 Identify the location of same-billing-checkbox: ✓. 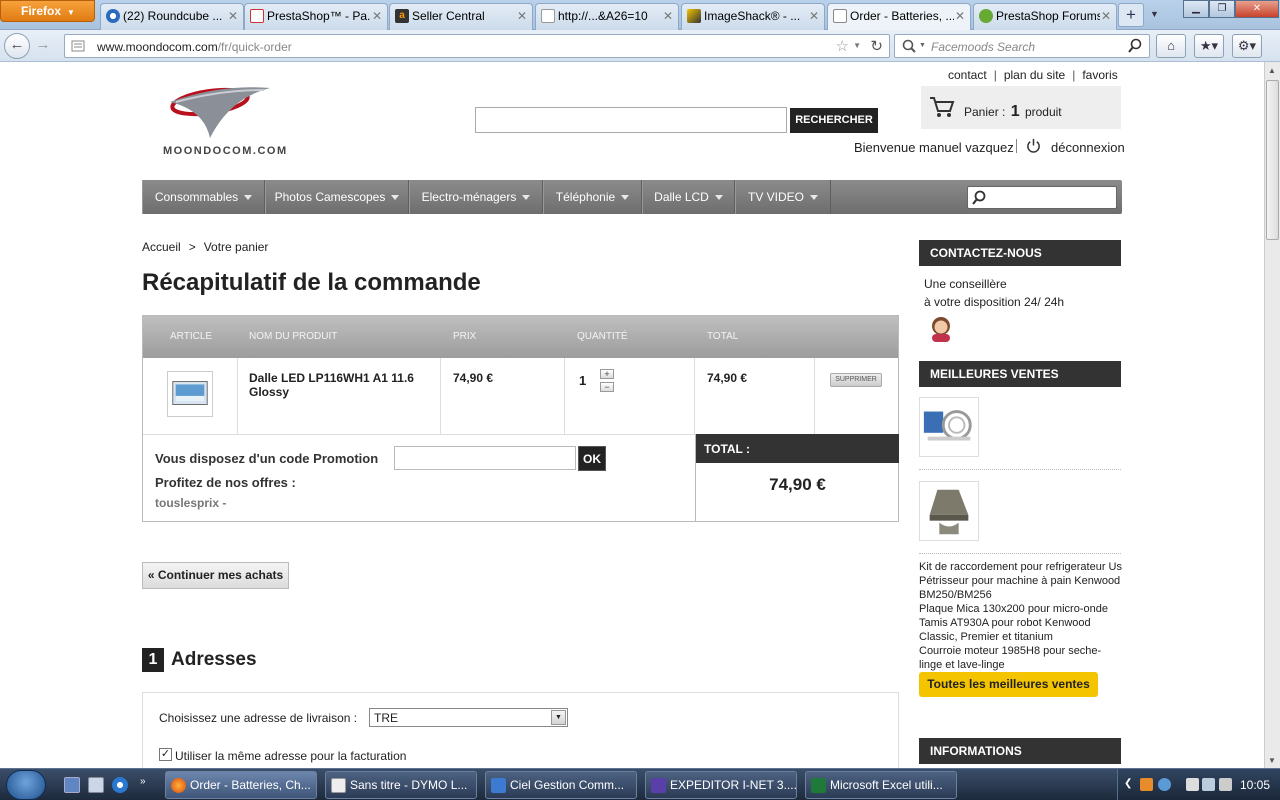
(165, 754).